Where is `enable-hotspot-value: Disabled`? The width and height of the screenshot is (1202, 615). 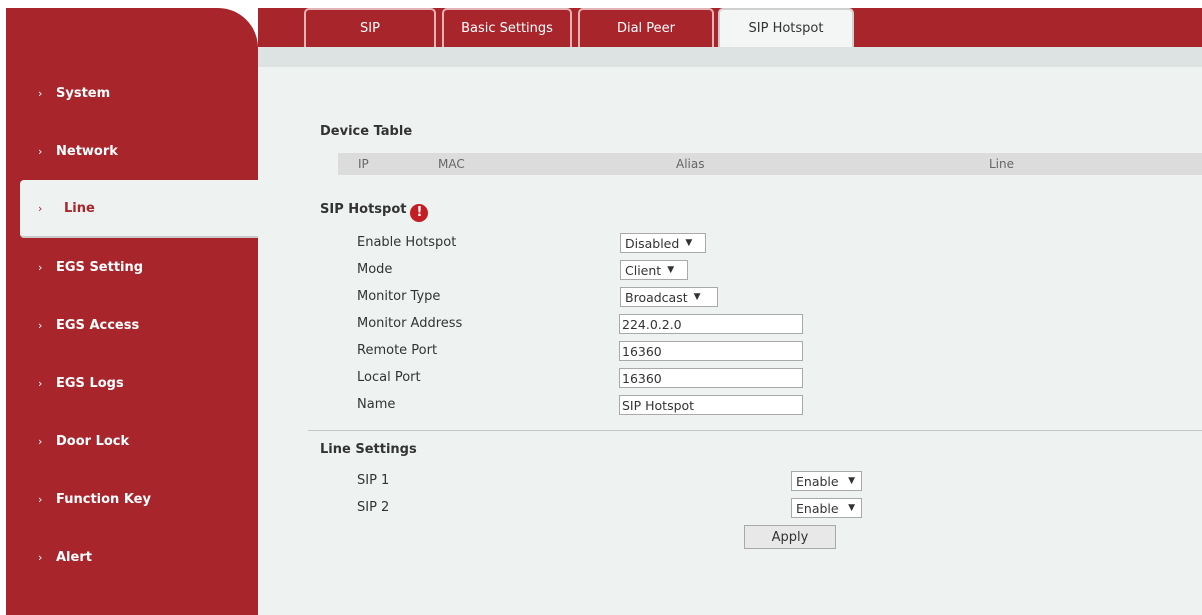 enable-hotspot-value: Disabled is located at coordinates (652, 243).